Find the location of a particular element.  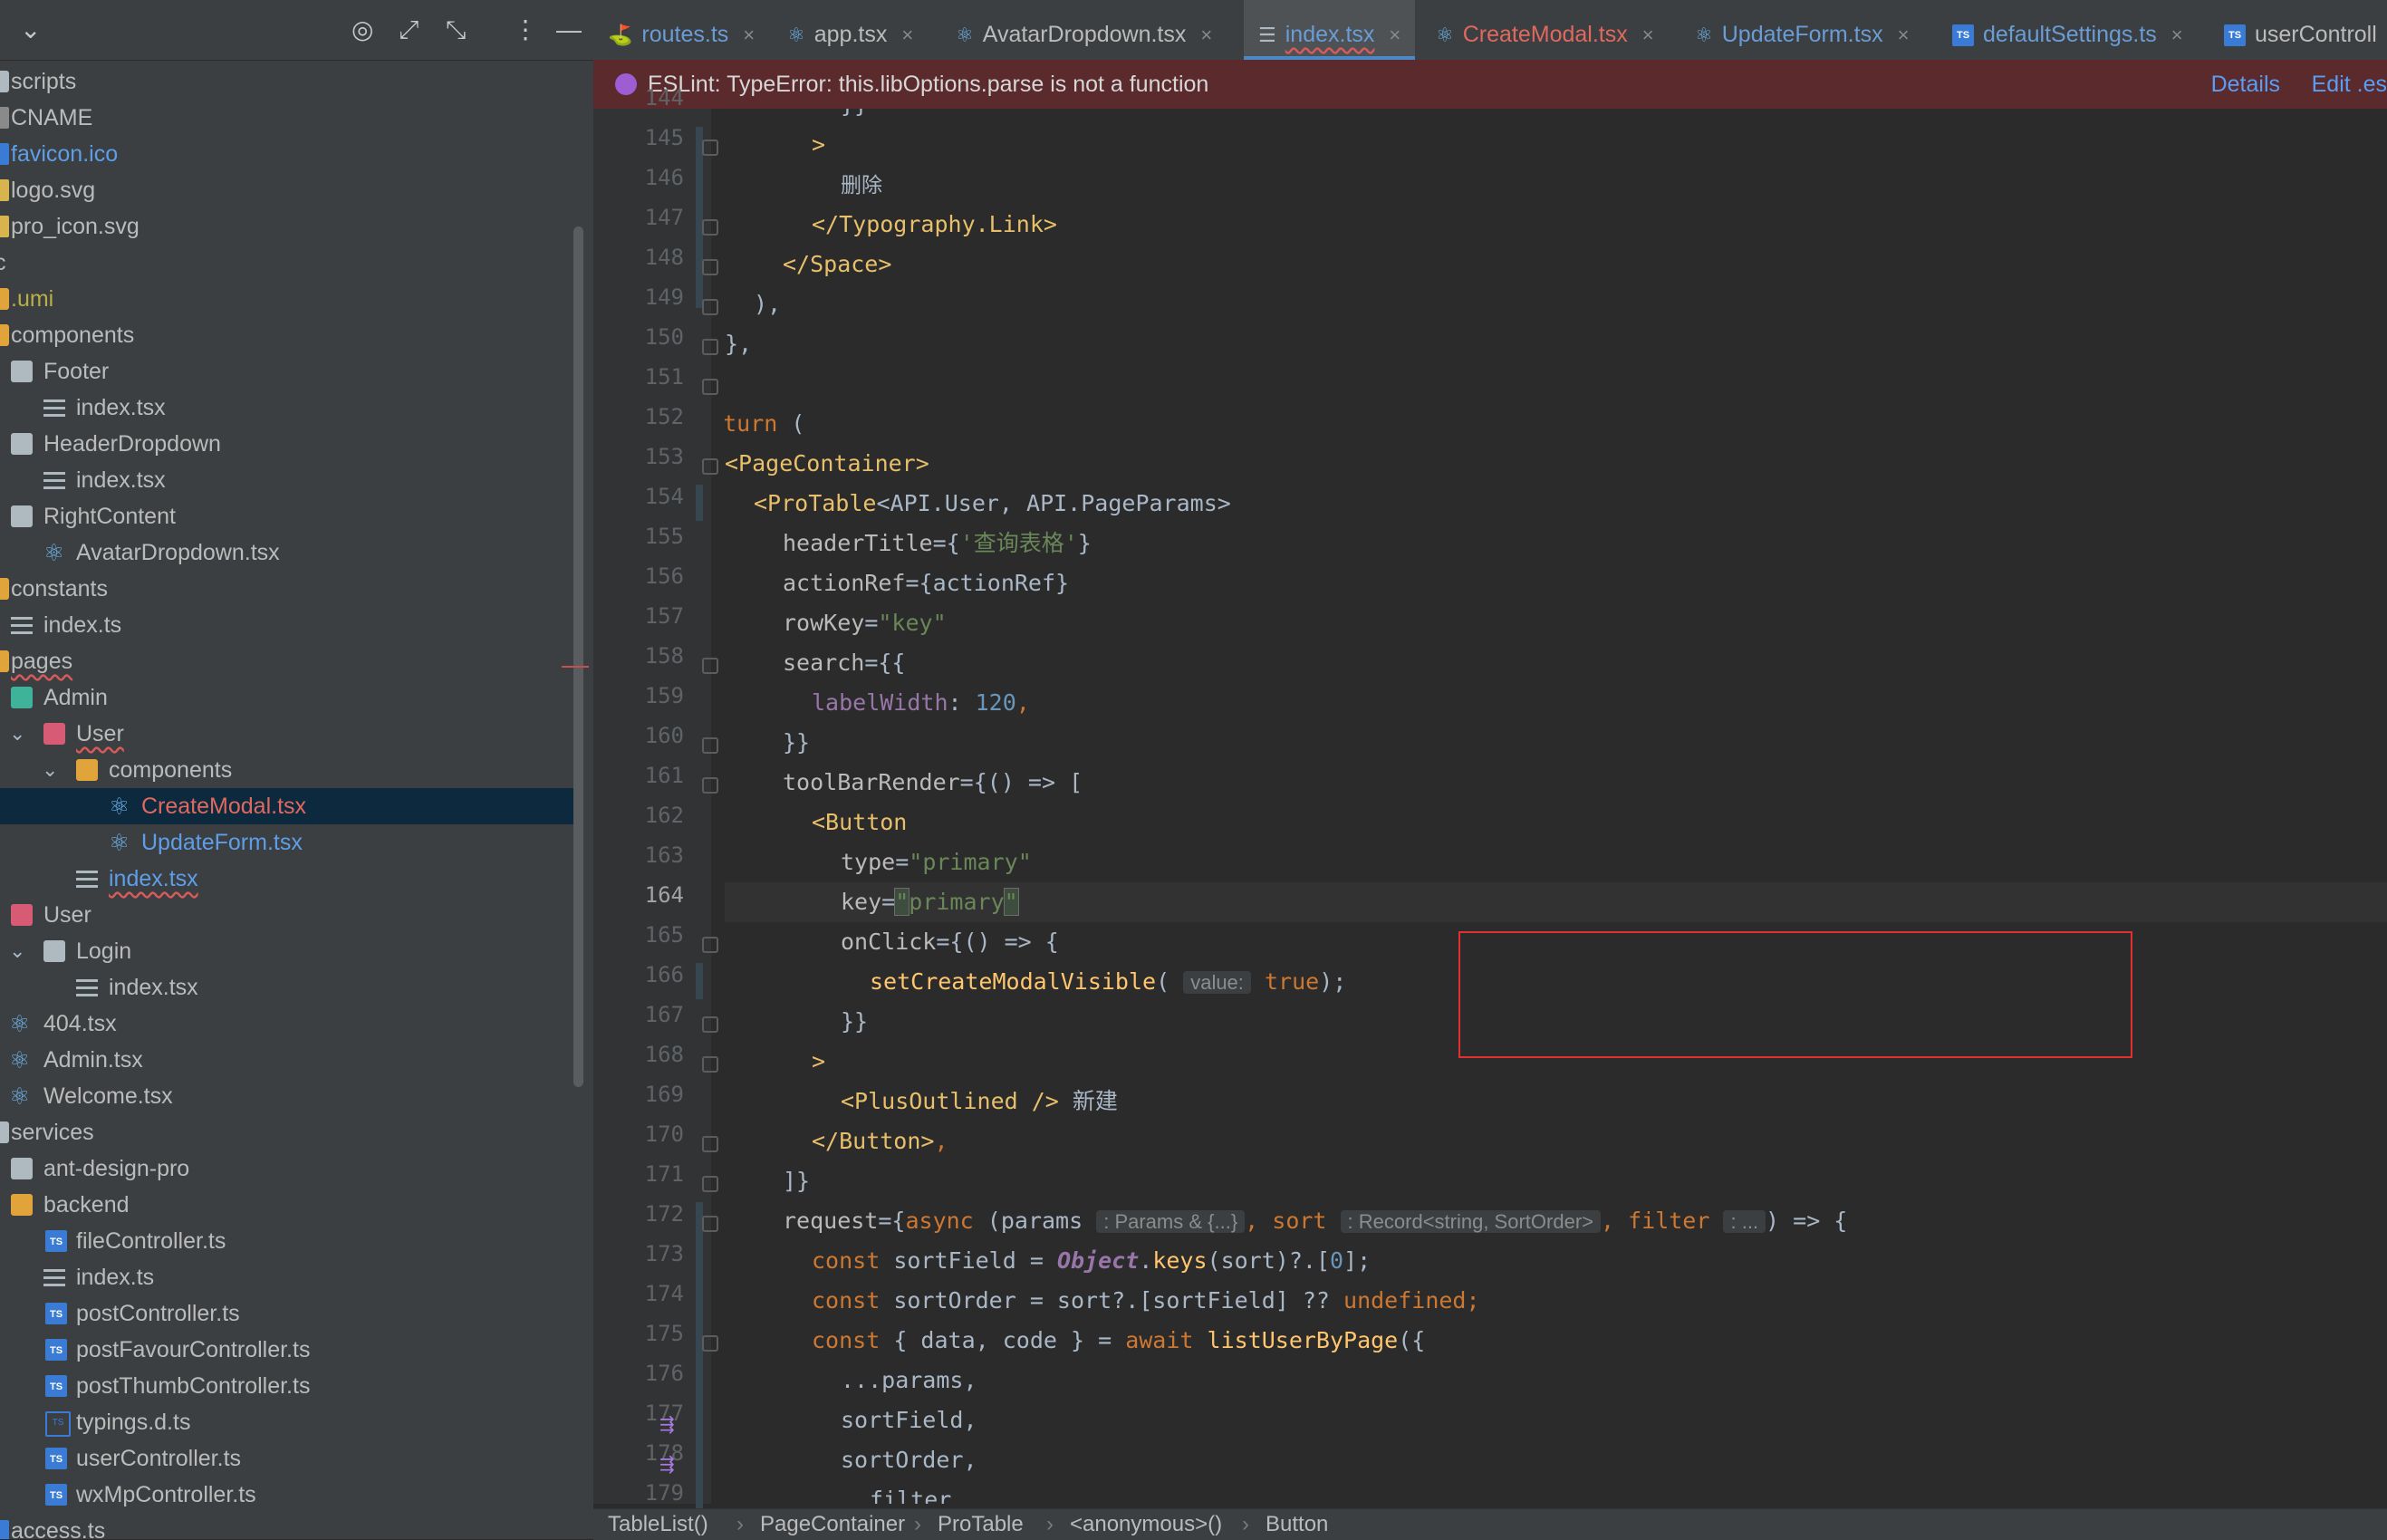

tree-item-avatardropdown: ⚛ AvatarDropdown.tsx is located at coordinates (290, 552).